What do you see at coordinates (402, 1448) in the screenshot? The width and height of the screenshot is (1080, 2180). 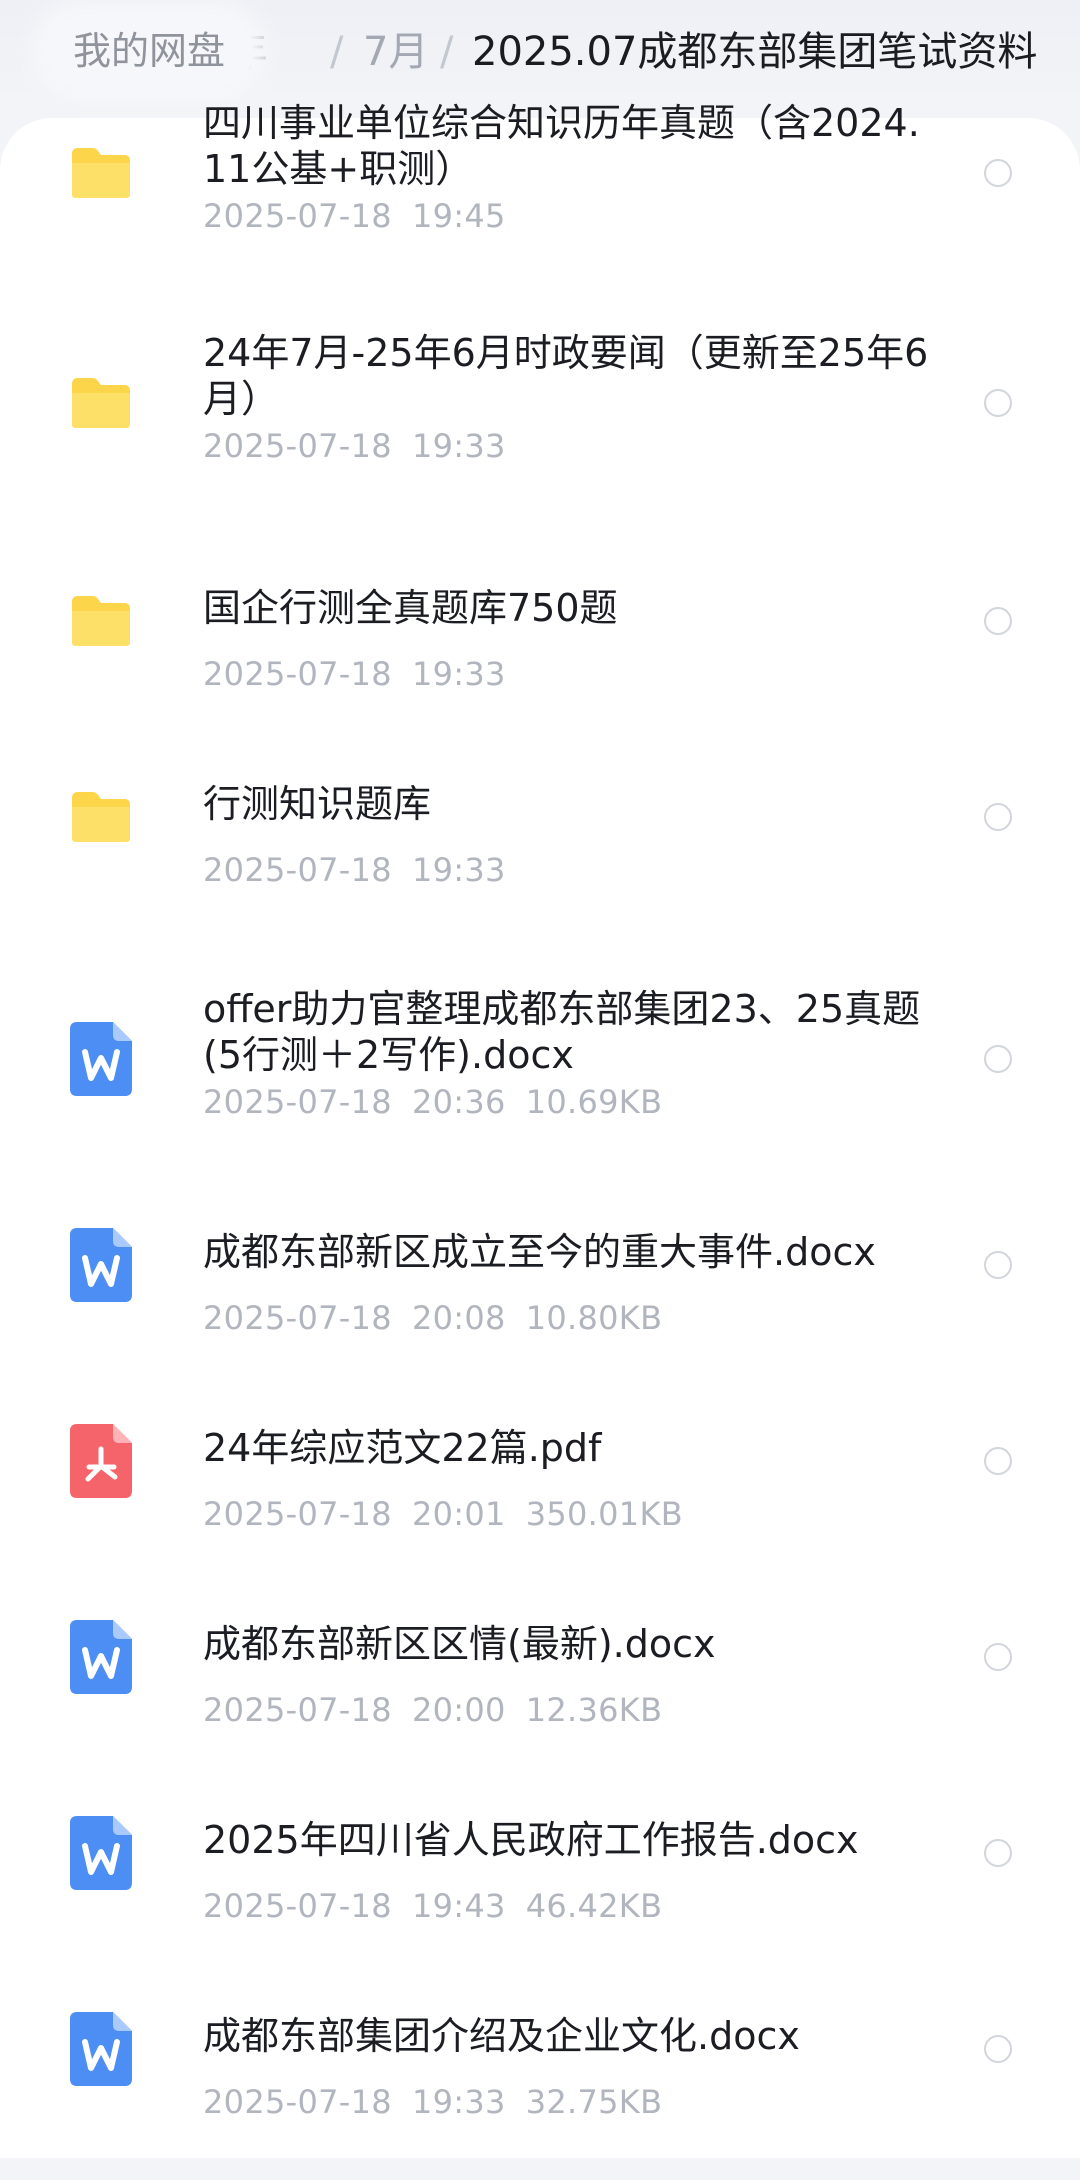 I see `file-name: 24年综应范文22篇.pdf` at bounding box center [402, 1448].